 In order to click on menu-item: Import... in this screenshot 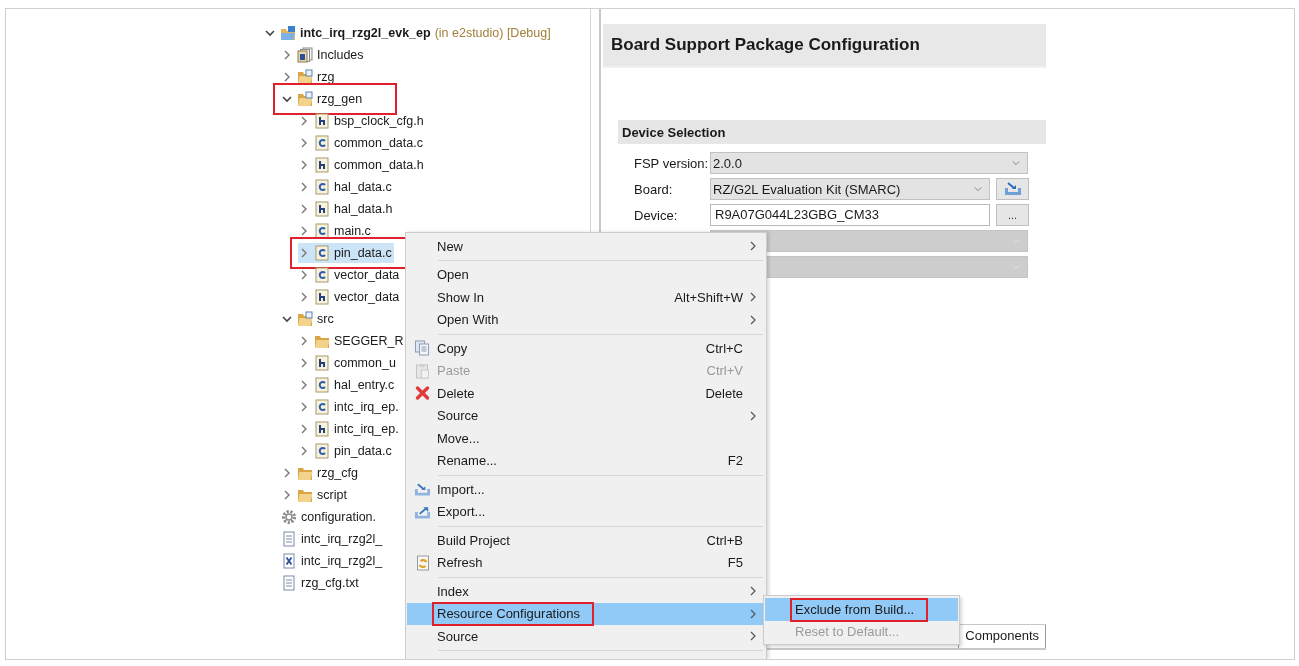, I will do `click(586, 489)`.